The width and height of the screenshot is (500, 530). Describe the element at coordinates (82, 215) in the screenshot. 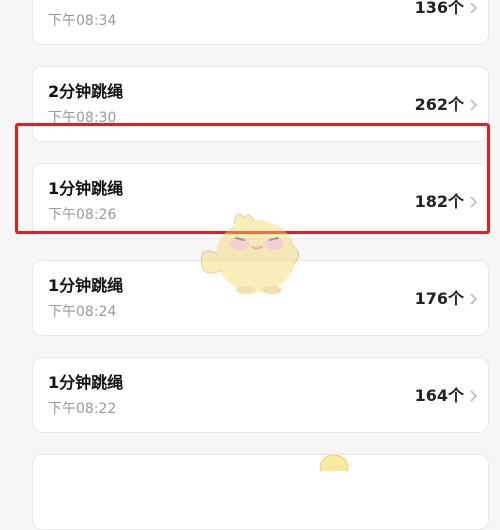

I see `record-time: 下午08:26` at that location.